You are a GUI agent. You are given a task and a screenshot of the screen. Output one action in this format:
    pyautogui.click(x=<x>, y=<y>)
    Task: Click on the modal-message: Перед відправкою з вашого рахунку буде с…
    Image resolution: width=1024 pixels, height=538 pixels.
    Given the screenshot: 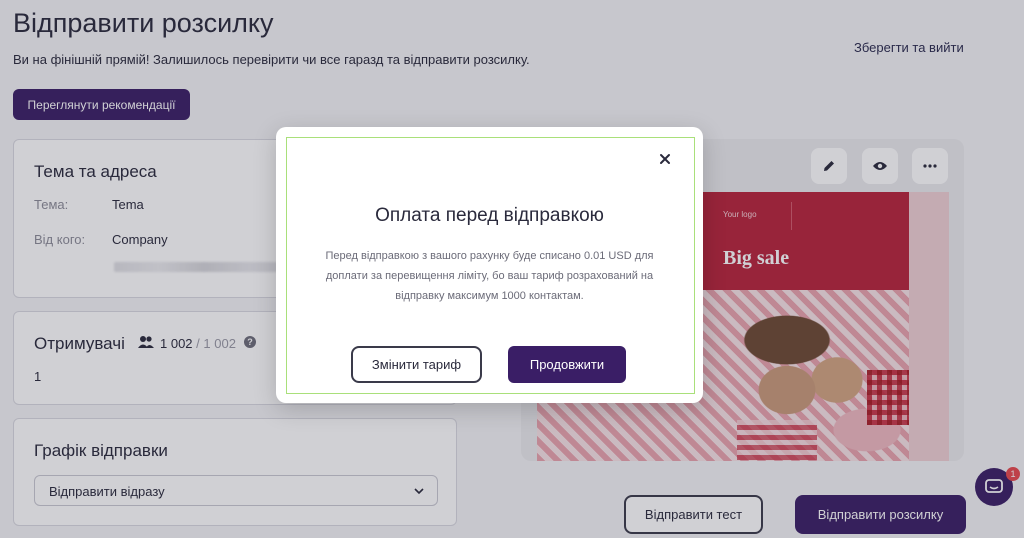 What is the action you would take?
    pyautogui.click(x=489, y=276)
    